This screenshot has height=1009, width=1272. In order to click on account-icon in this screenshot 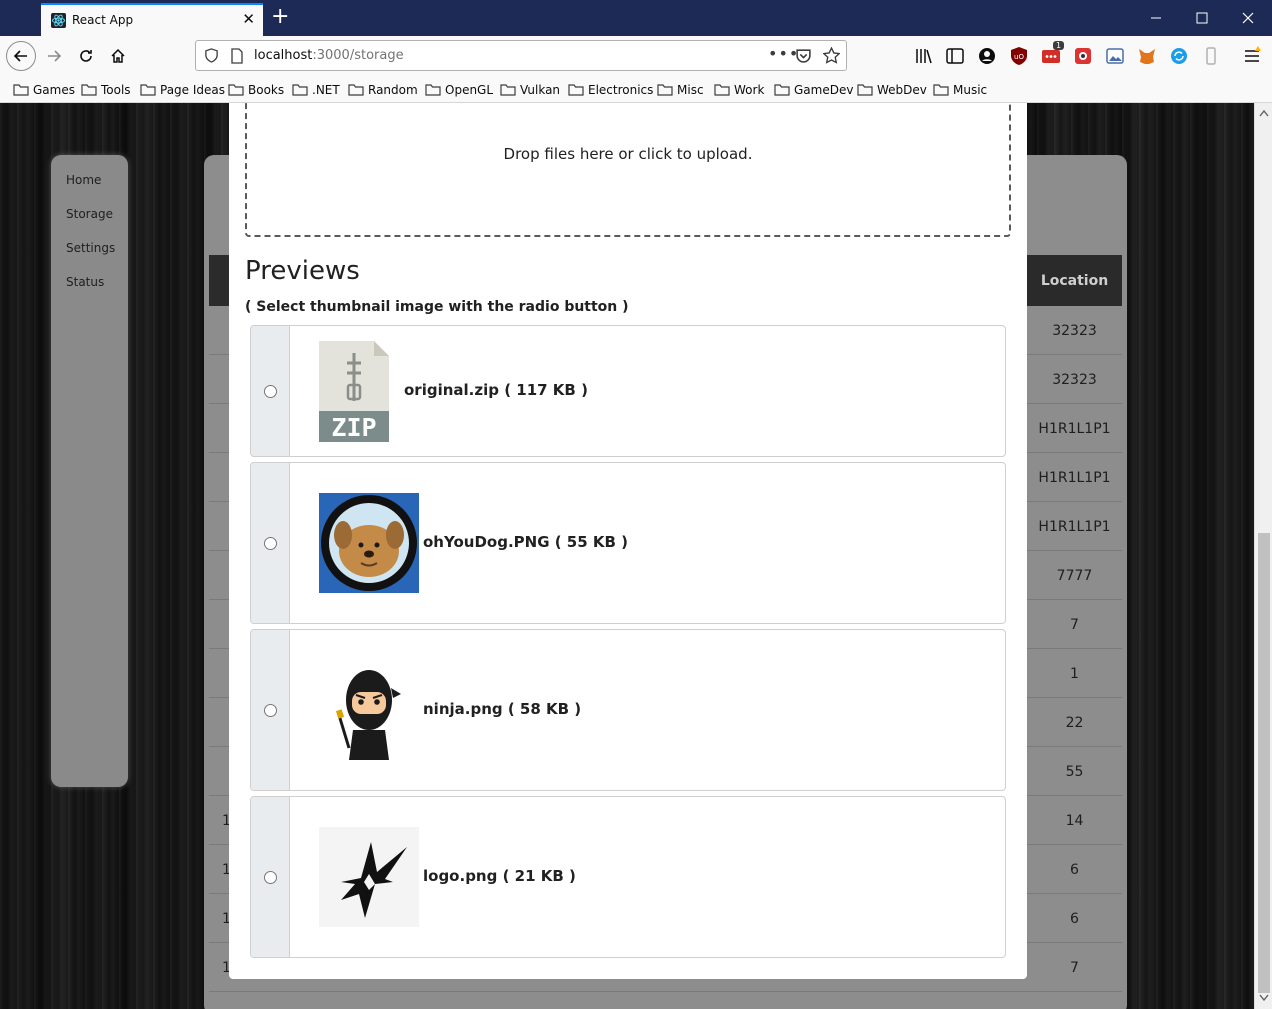, I will do `click(987, 56)`.